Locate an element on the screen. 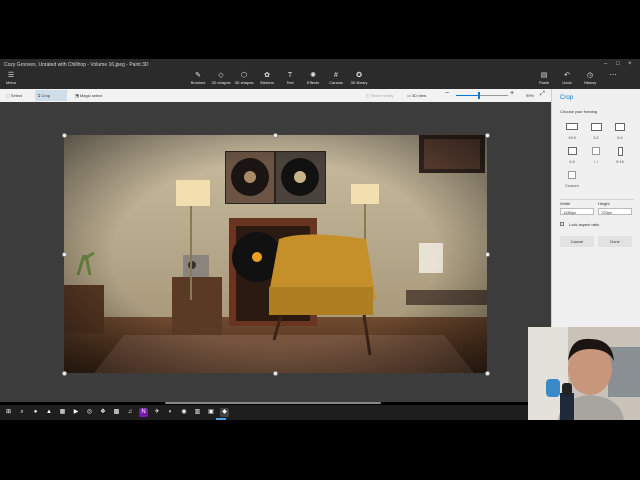 Image resolution: width=640 pixels, height=480 pixels. ribbon-text-button: T Text is located at coordinates (290, 80).